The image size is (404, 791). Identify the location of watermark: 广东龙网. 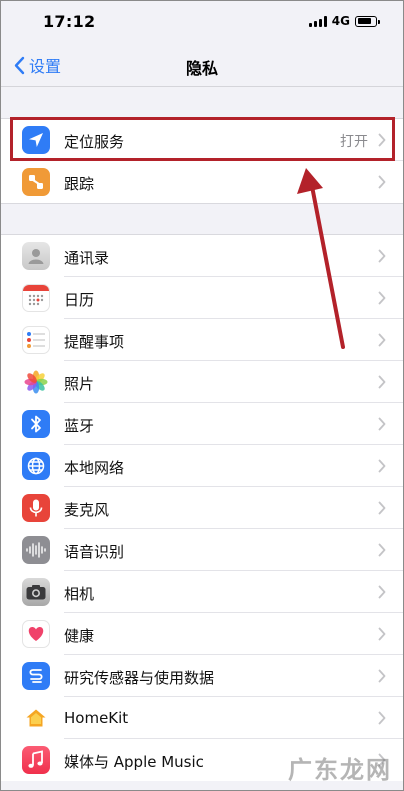
(340, 770).